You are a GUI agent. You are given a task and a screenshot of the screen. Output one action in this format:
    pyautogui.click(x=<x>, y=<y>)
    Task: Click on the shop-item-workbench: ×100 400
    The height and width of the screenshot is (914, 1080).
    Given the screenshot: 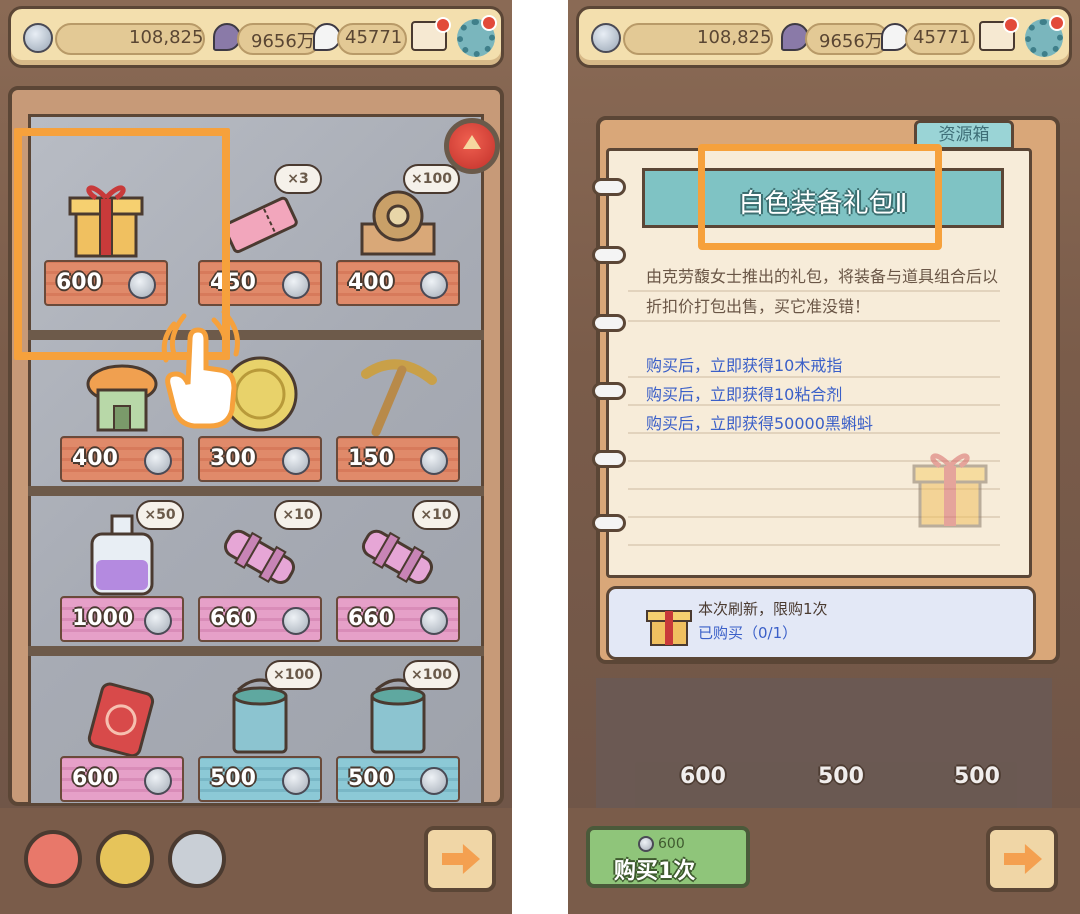 What is the action you would take?
    pyautogui.click(x=398, y=235)
    